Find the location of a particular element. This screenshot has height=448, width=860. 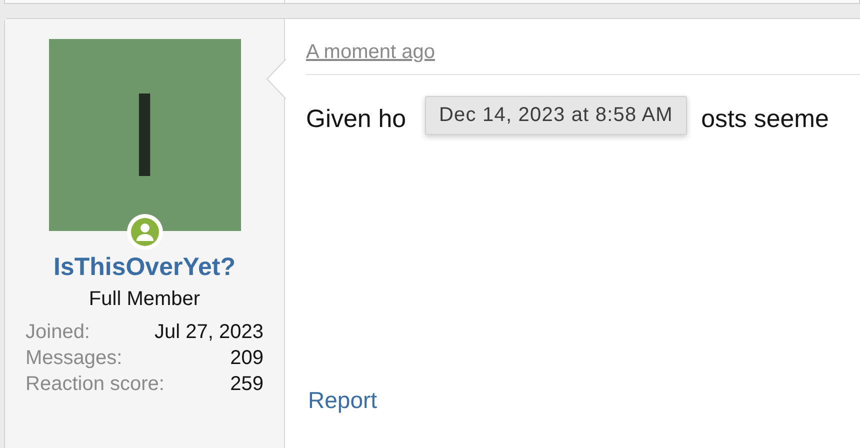

date-tooltip: Dec 14, 2023 at 8:58 AM is located at coordinates (556, 115).